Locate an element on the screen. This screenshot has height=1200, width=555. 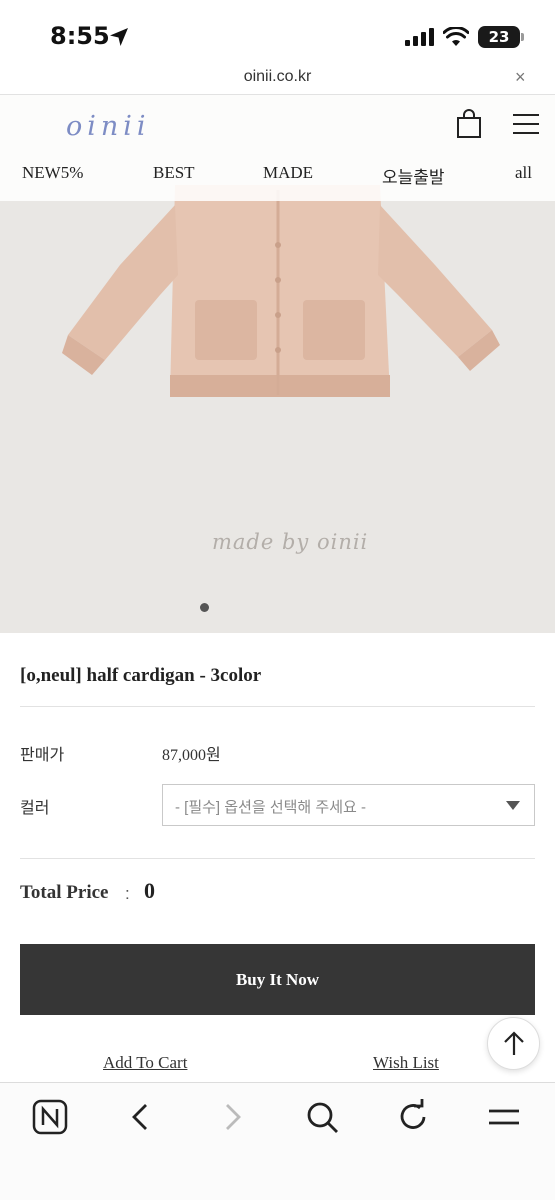
status-bar: 8:55 23 is located at coordinates (277, 31).